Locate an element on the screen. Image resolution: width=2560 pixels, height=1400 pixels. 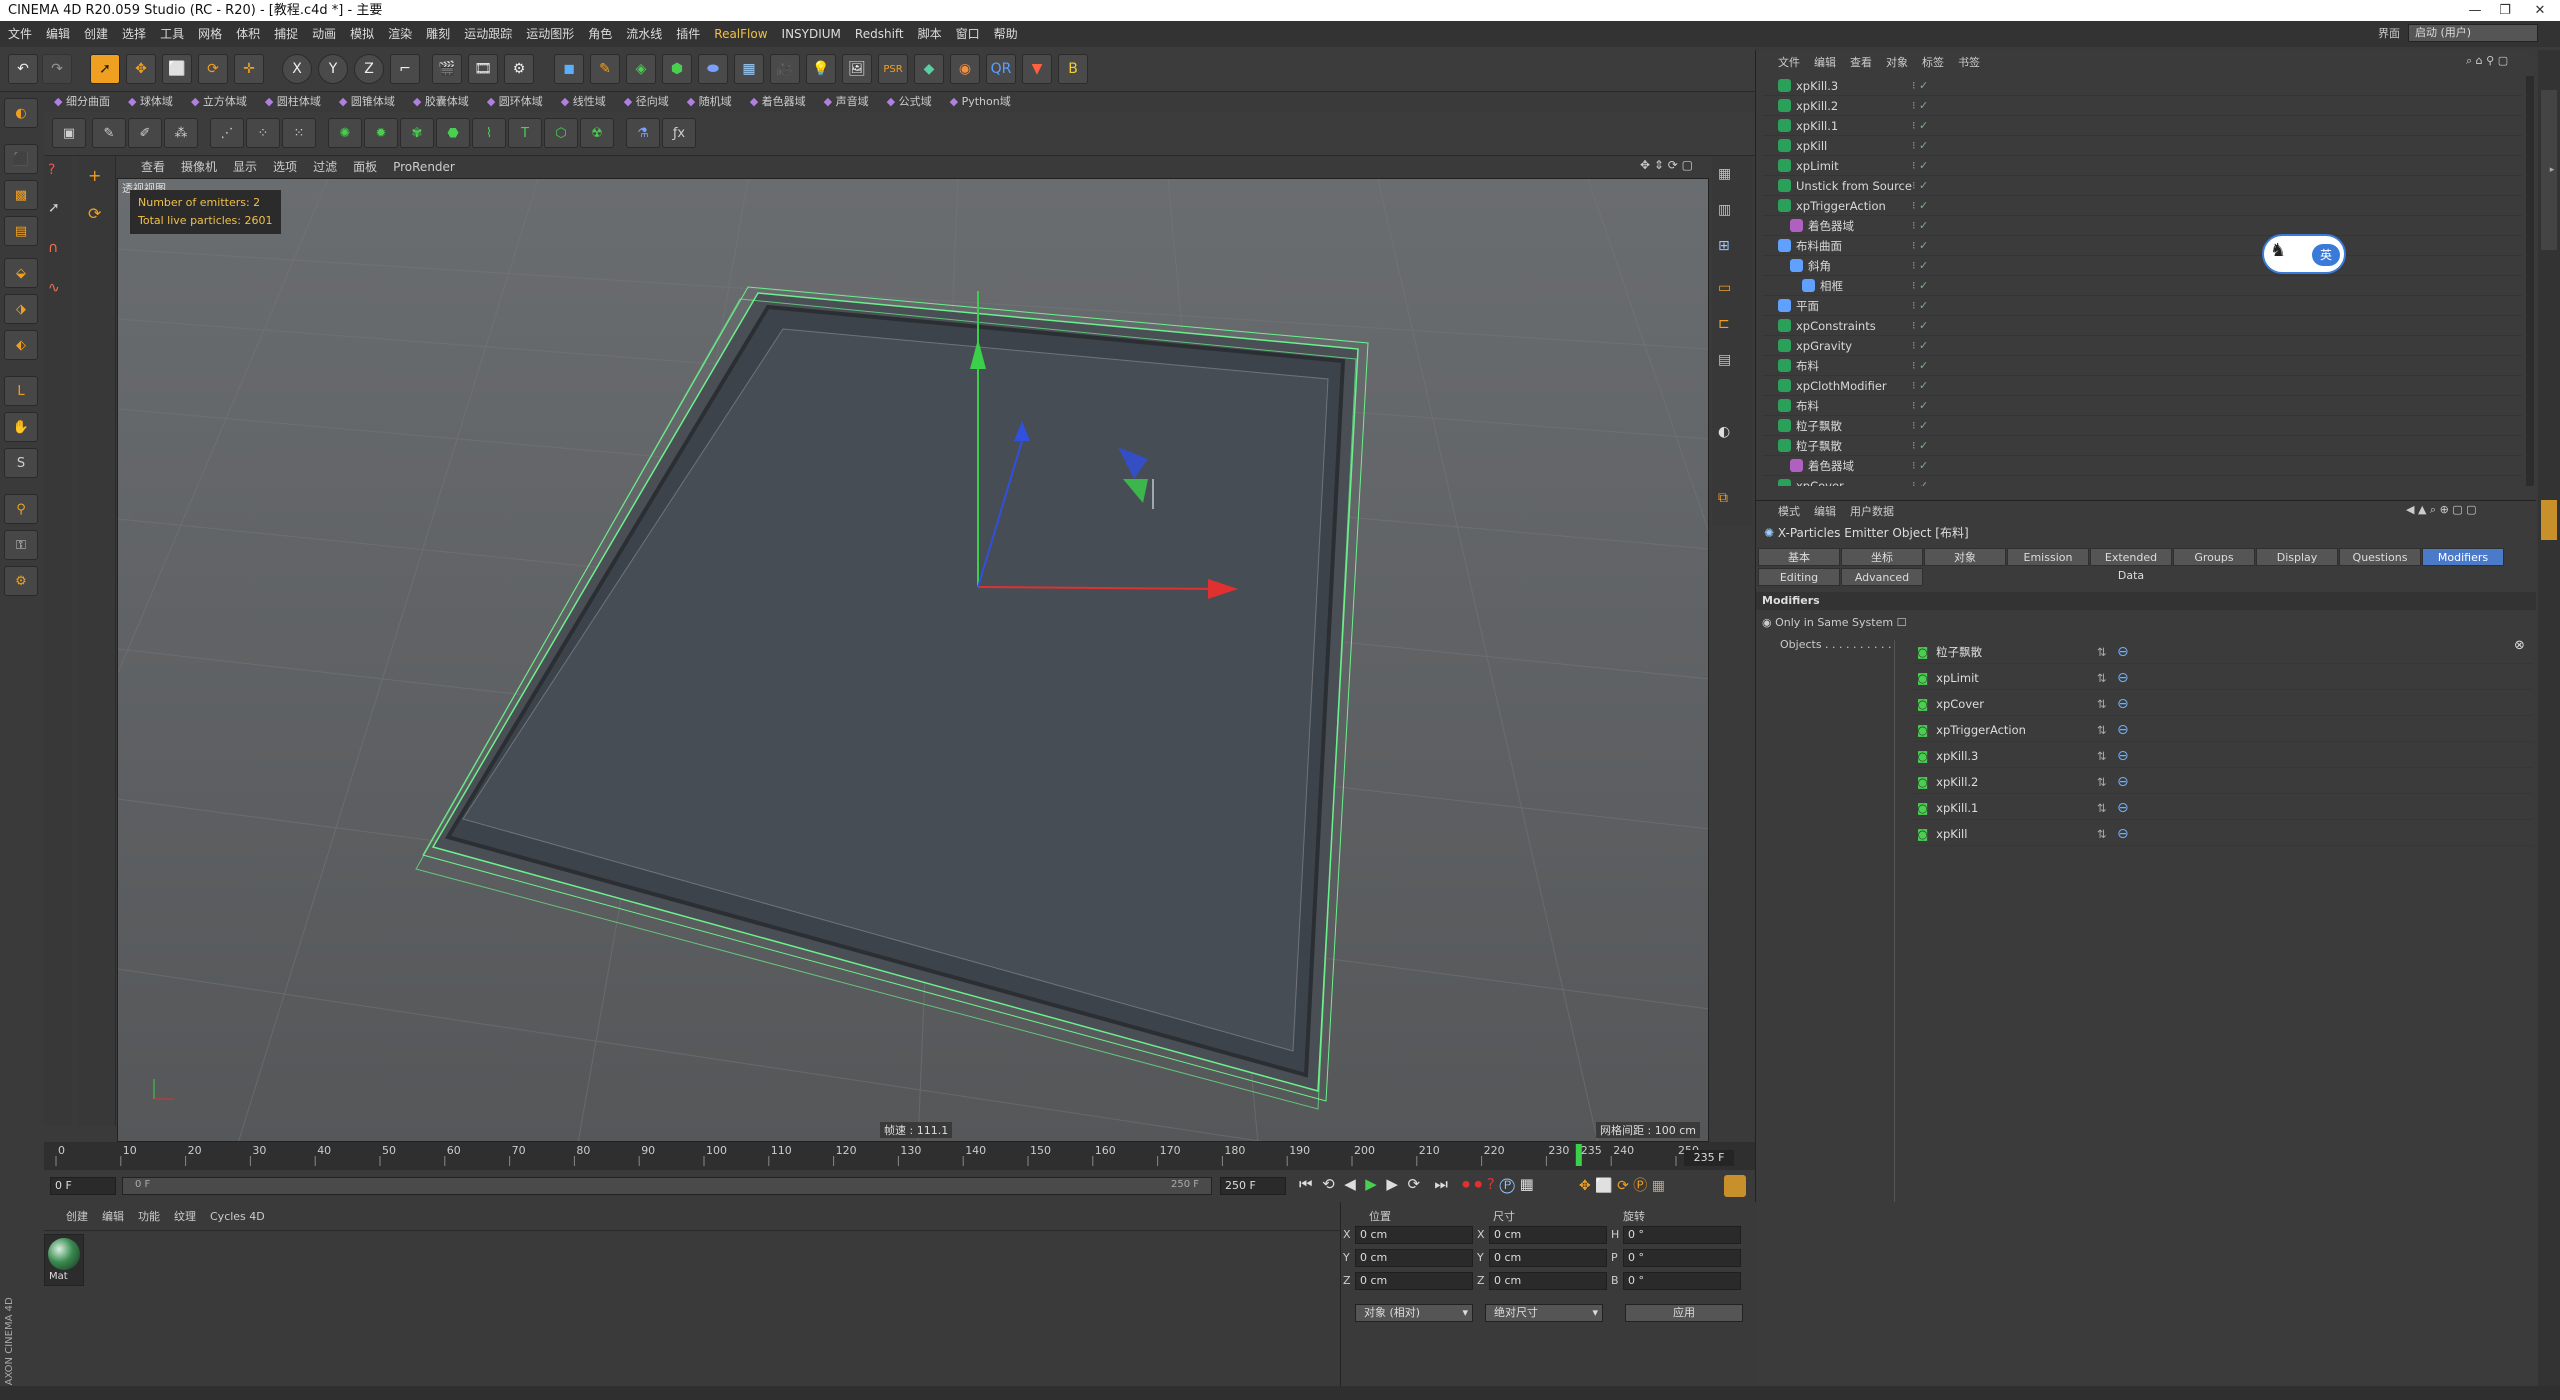
rotate-tool-icon: ⟳ is located at coordinates (213, 69).